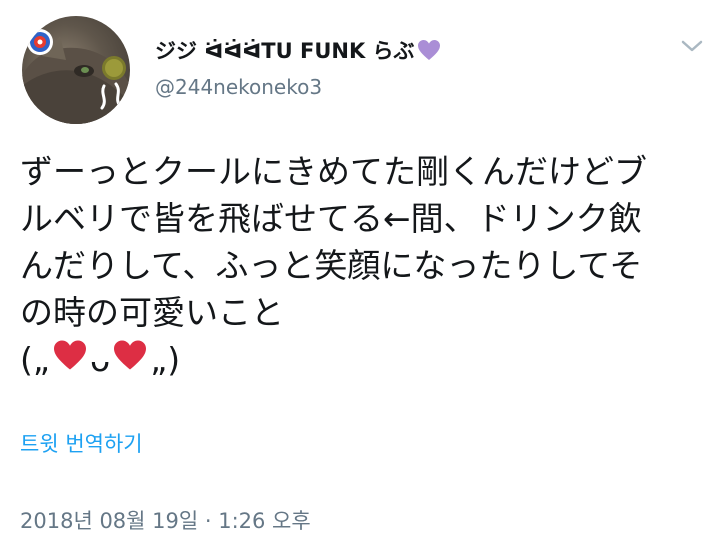 Image resolution: width=720 pixels, height=551 pixels. Describe the element at coordinates (26, 359) in the screenshot. I see `kaomoji-open-paren: (` at that location.